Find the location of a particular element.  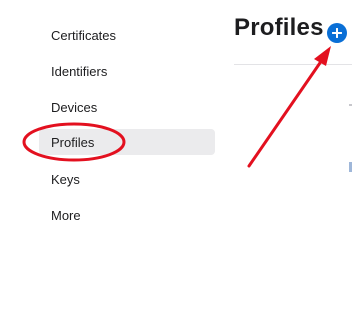

plus-circle-icon is located at coordinates (337, 33).